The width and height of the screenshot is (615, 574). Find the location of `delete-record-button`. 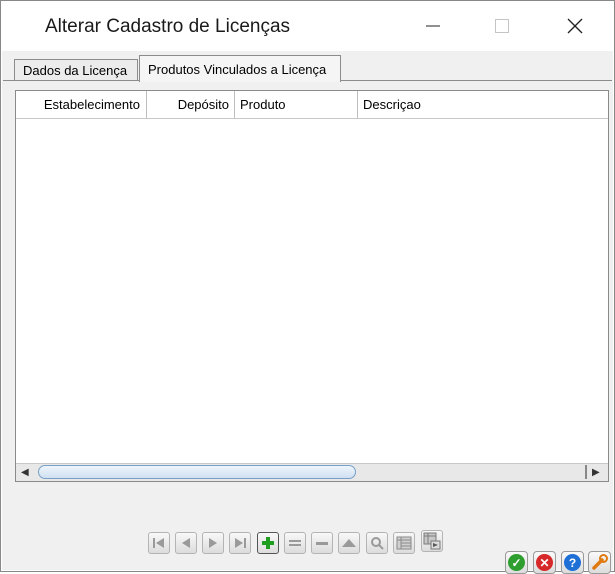

delete-record-button is located at coordinates (322, 543).